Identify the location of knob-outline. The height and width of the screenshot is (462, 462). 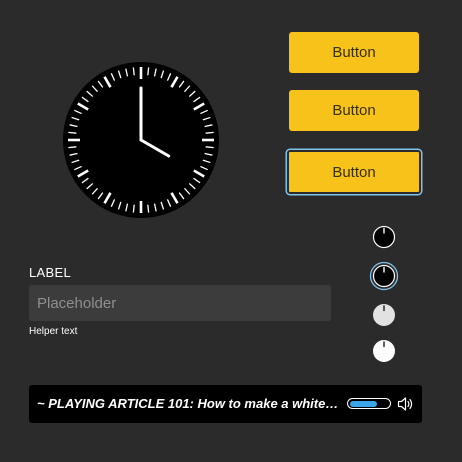
(384, 237).